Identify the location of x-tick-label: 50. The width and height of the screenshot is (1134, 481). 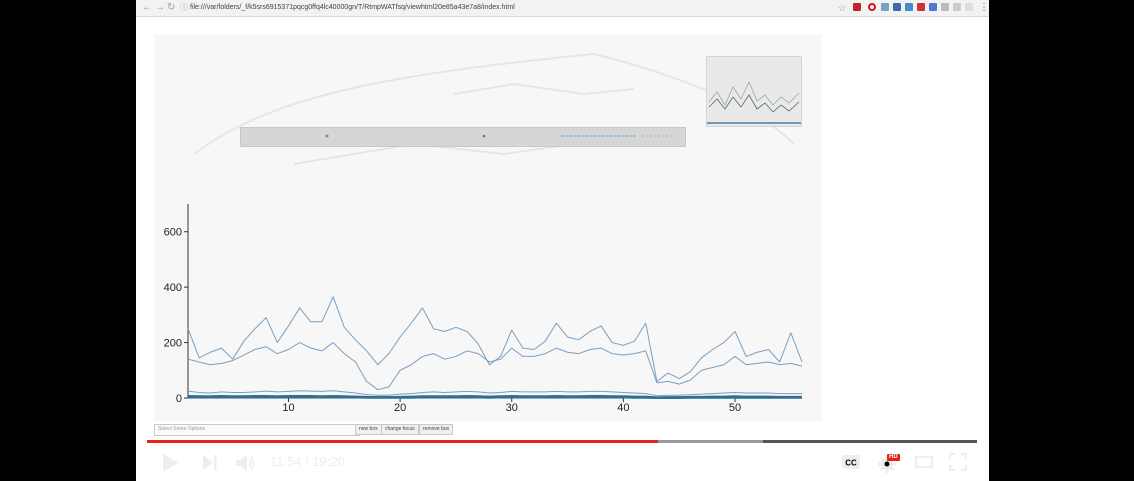
(735, 408).